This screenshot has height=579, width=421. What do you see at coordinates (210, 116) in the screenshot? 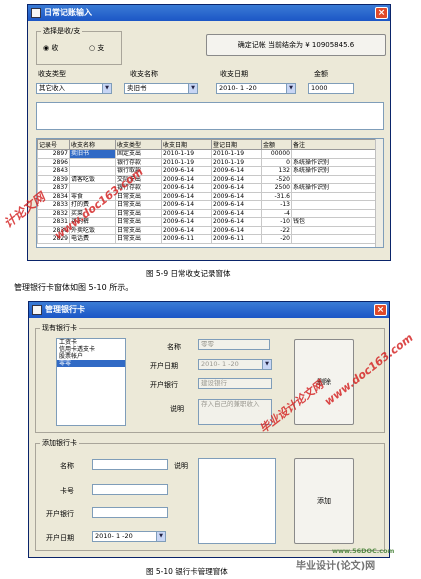
I see `note-input` at bounding box center [210, 116].